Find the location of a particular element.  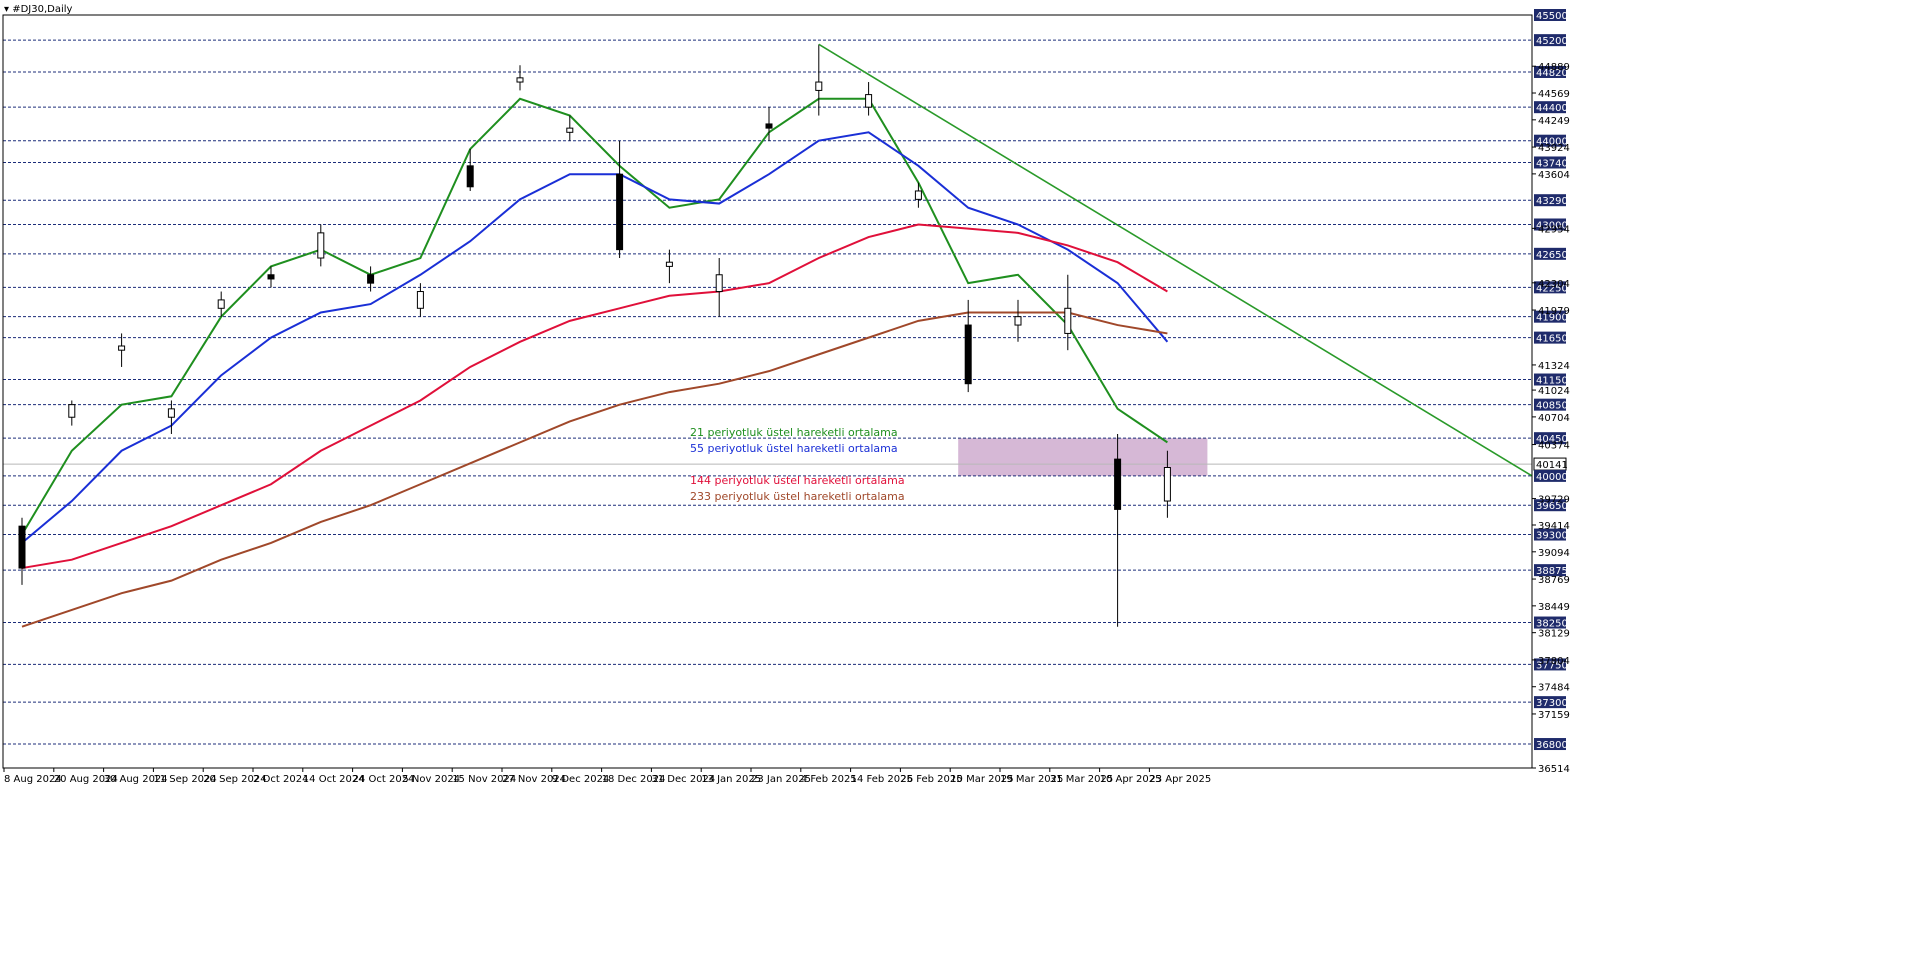

legend-ema21: 21 periyotluk üstel hareketli ortalama is located at coordinates (794, 432).